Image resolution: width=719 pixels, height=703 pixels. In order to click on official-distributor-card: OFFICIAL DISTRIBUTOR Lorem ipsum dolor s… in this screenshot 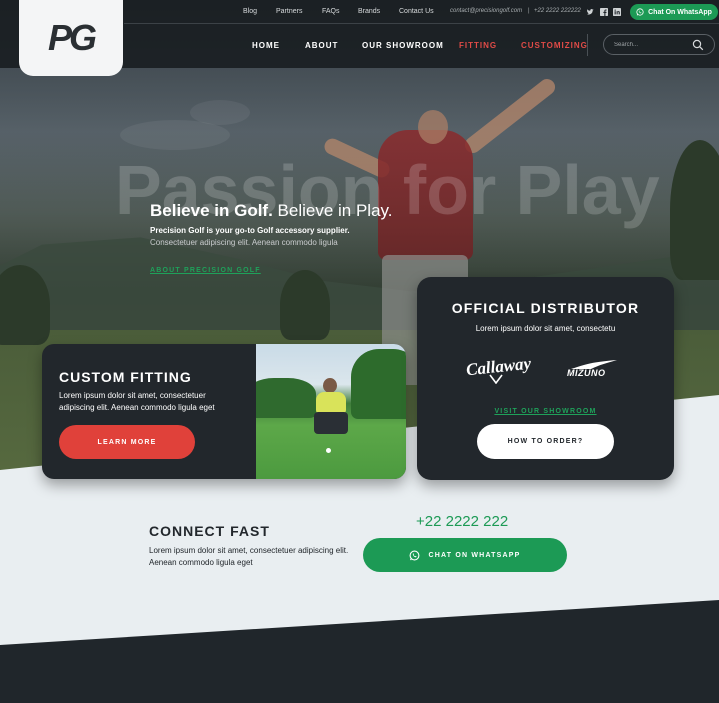, I will do `click(545, 378)`.